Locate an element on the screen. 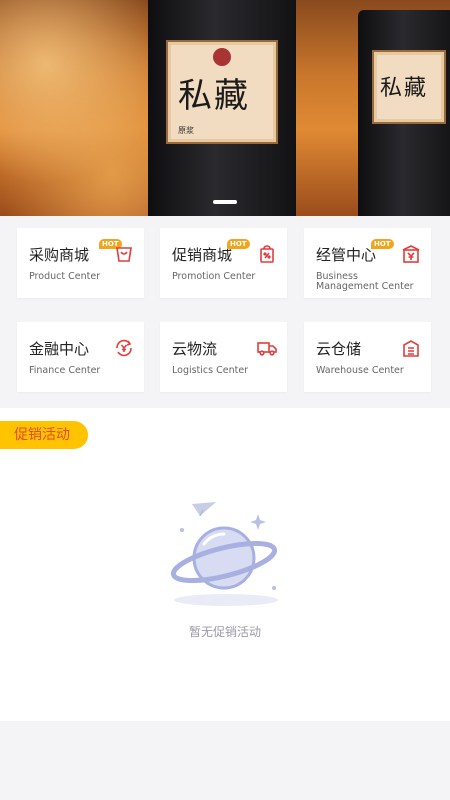 The image size is (450, 800). warehouse-icon is located at coordinates (411, 348).